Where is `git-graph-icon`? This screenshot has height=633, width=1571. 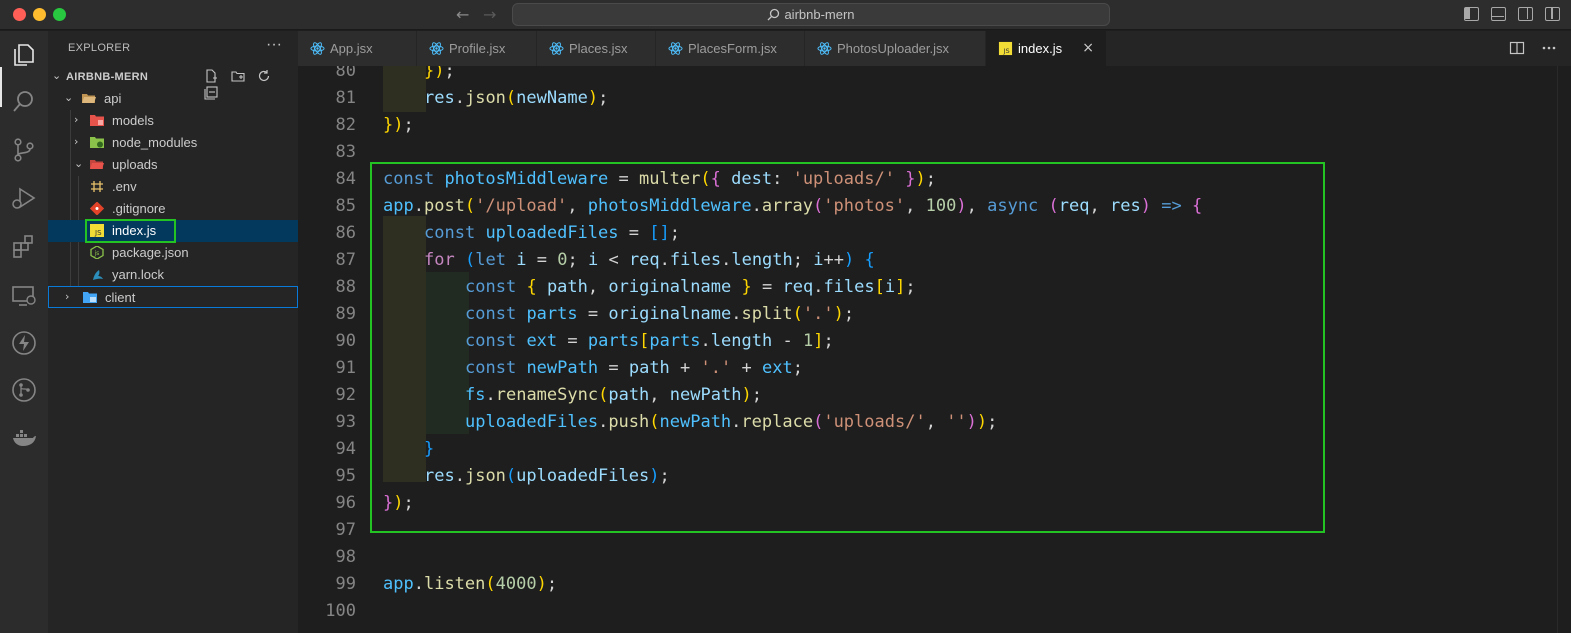
git-graph-icon is located at coordinates (24, 390).